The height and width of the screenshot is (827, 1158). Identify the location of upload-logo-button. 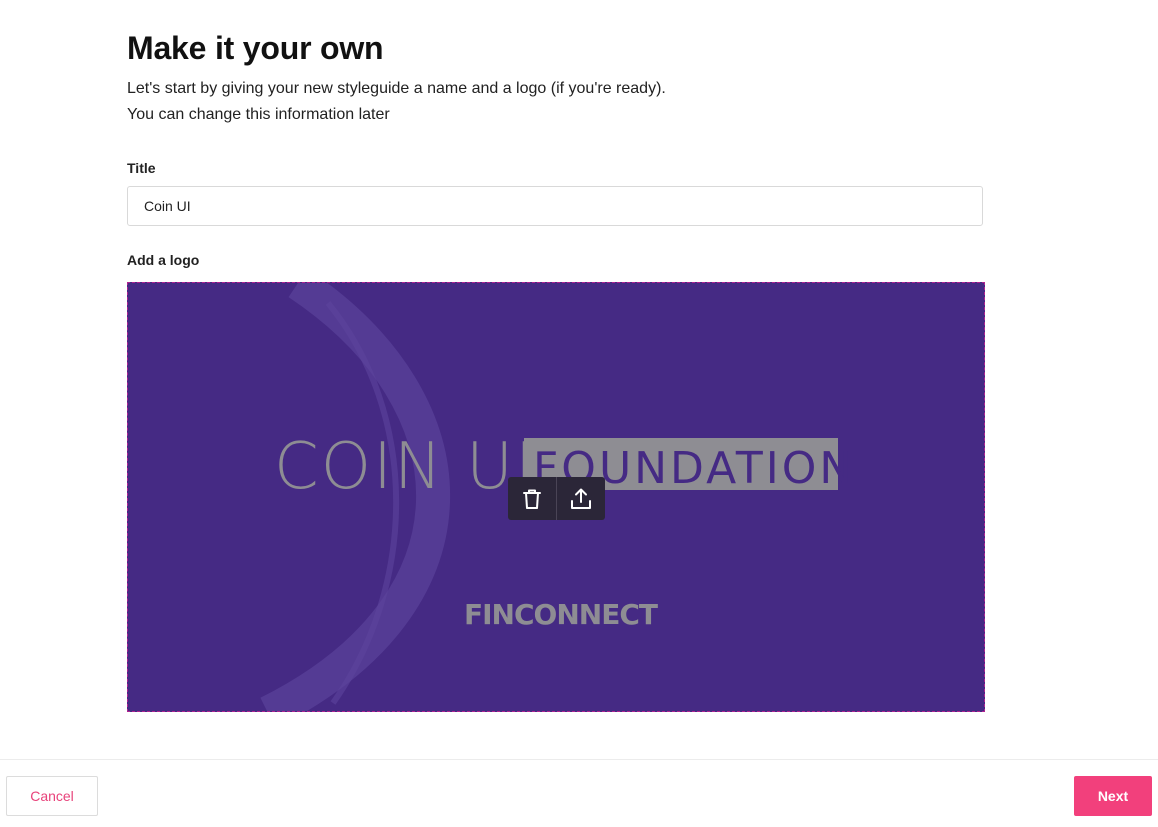
(580, 498).